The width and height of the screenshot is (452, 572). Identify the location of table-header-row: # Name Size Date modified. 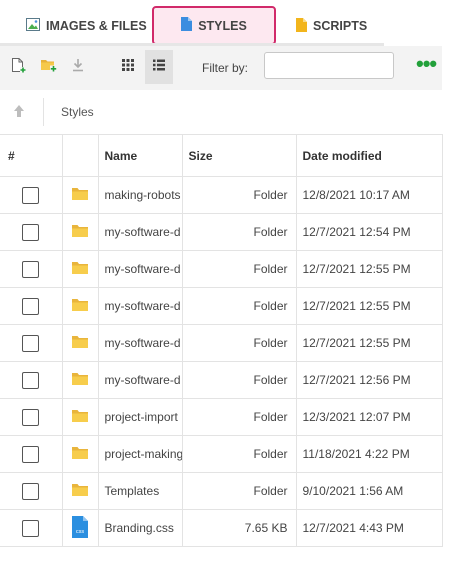
(221, 155).